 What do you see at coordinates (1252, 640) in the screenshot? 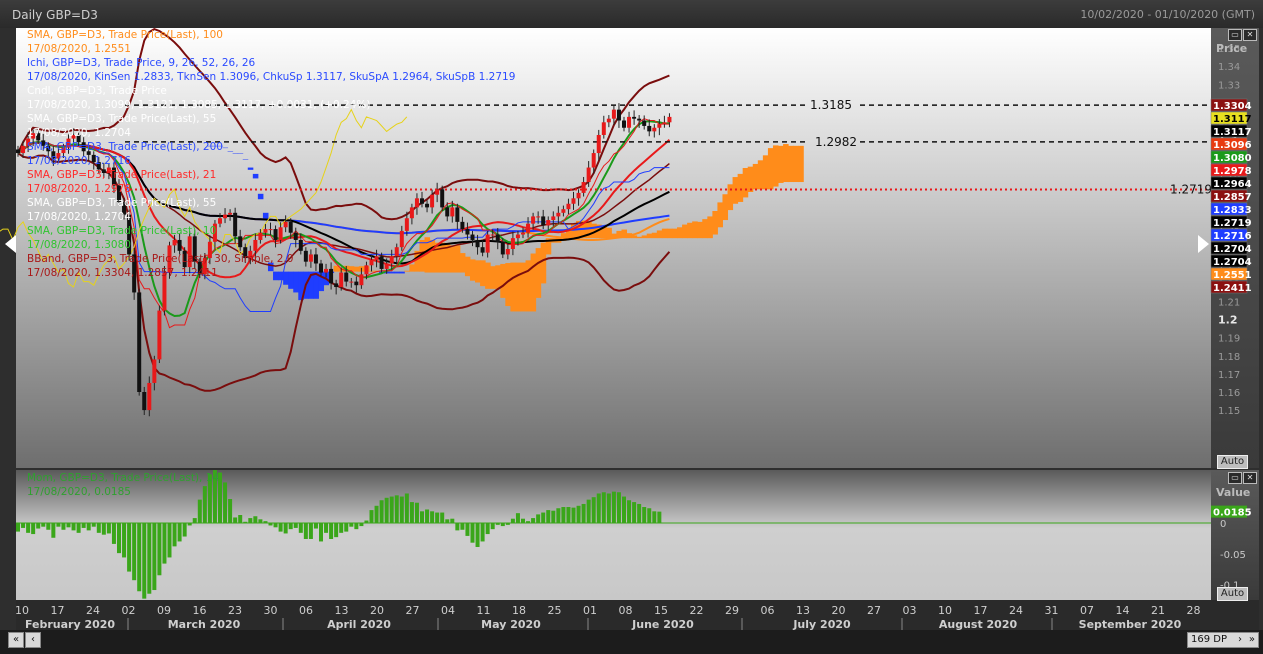
I see `last-button: »` at bounding box center [1252, 640].